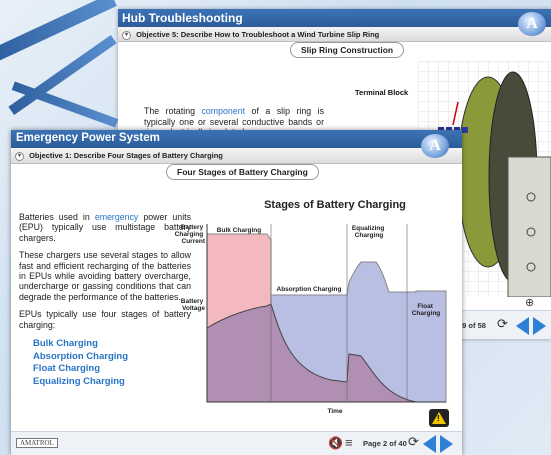 The image size is (551, 455). Describe the element at coordinates (334, 411) in the screenshot. I see `x-axis-label: Time` at that location.